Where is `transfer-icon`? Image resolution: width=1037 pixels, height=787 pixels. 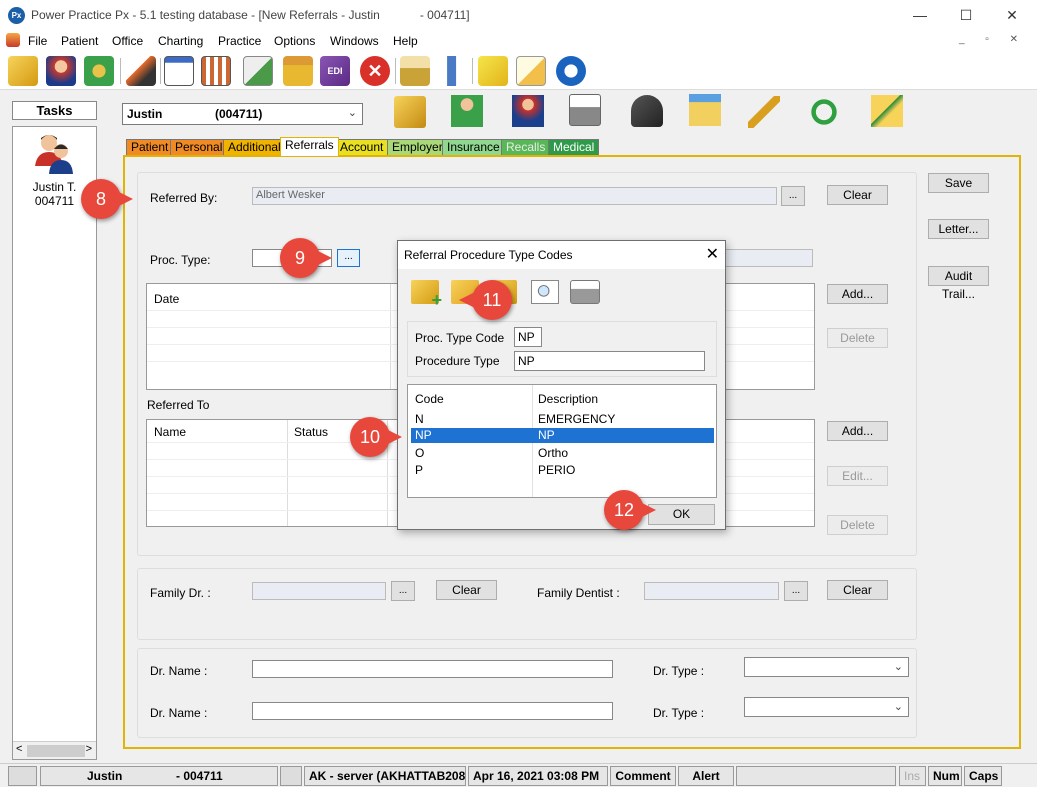
transfer-icon is located at coordinates (99, 71).